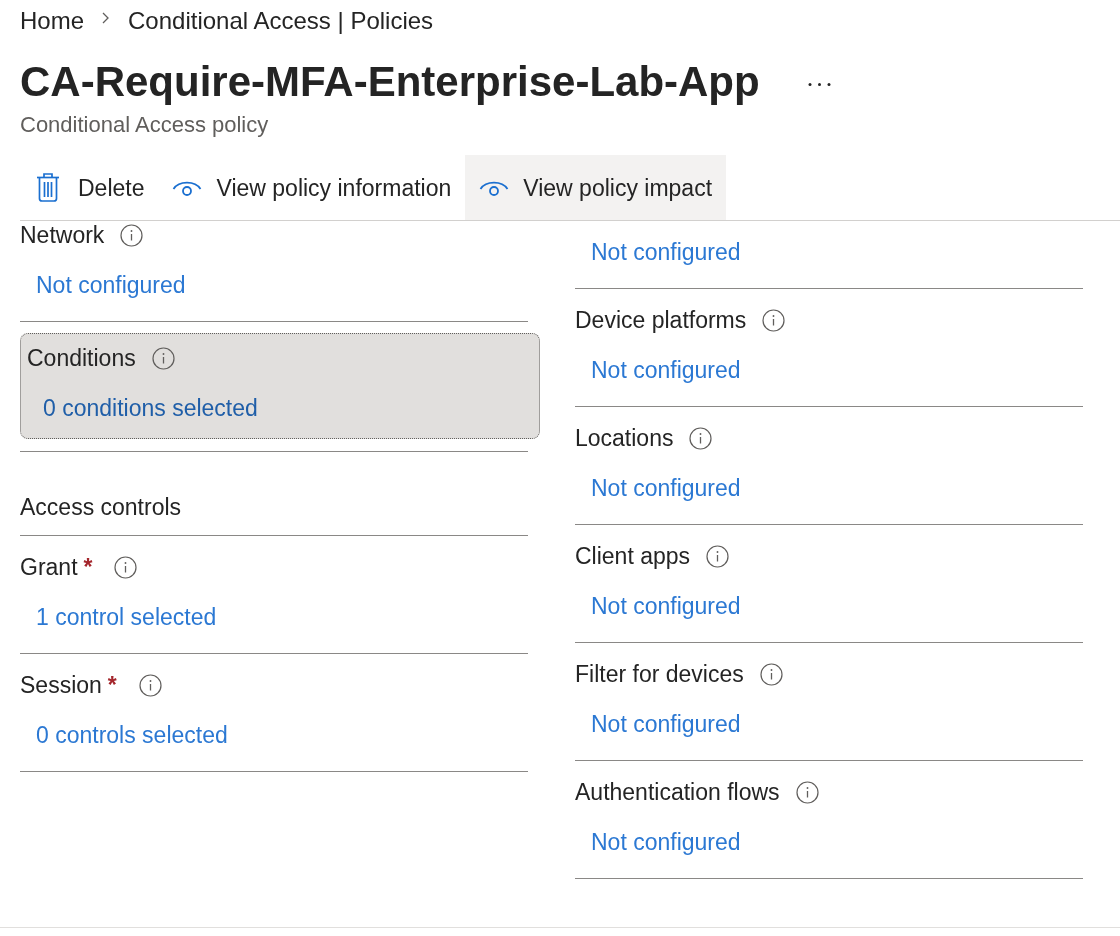 This screenshot has width=1120, height=936. I want to click on field-label: Grant, so click(49, 567).